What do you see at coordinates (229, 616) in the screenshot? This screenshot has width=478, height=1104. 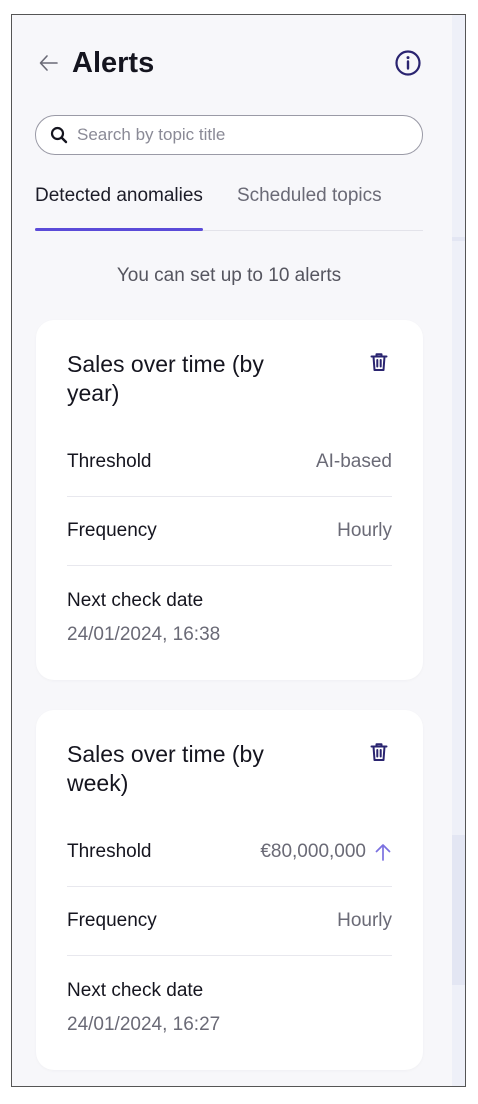 I see `next-check-section: Next check date 24/01/2024, 16:38` at bounding box center [229, 616].